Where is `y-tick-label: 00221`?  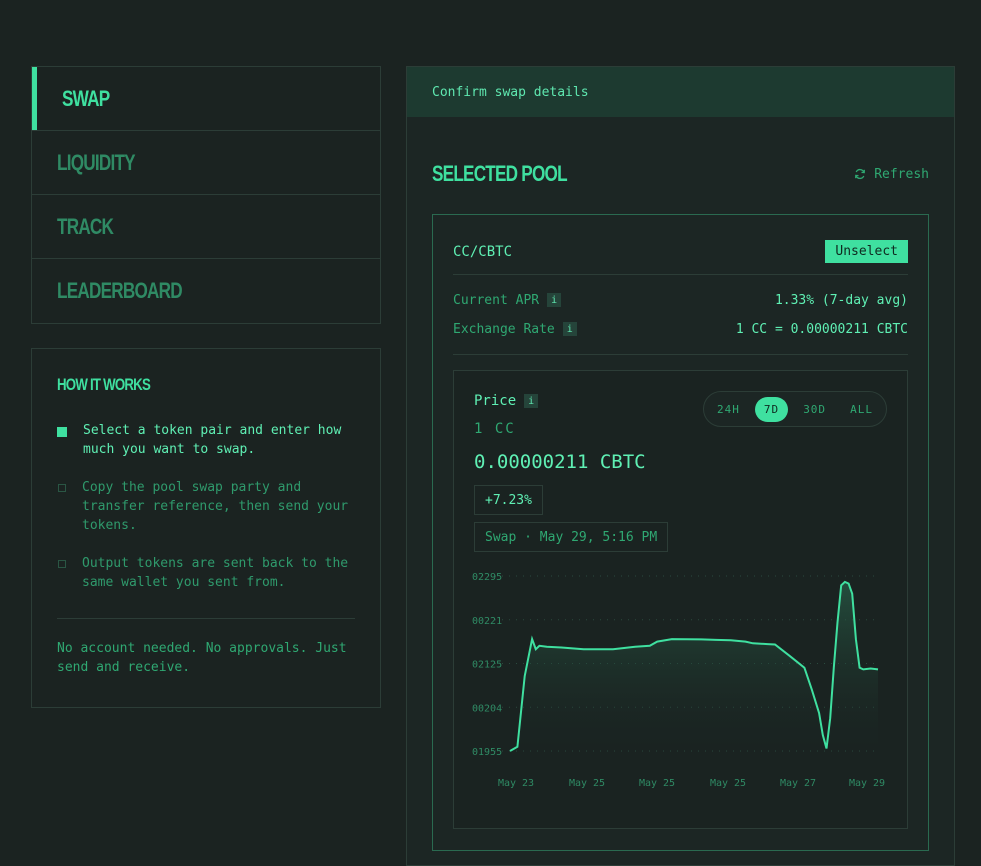
y-tick-label: 00221 is located at coordinates (487, 621).